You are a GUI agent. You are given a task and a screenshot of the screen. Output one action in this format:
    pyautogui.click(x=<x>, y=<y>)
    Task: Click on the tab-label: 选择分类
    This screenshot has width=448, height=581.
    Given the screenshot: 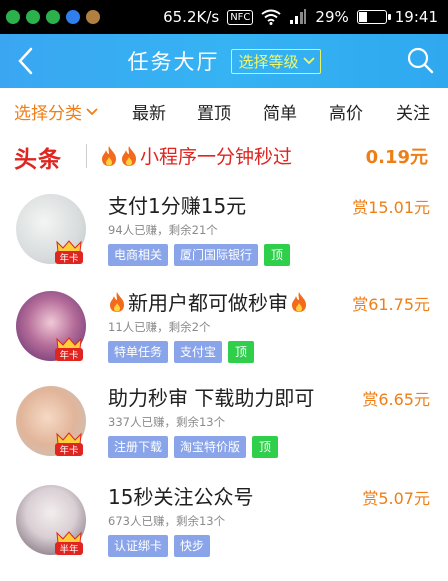 What is the action you would take?
    pyautogui.click(x=48, y=114)
    